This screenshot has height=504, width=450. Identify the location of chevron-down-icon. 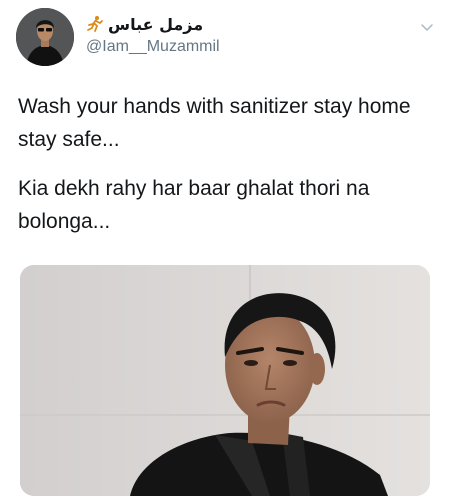
(427, 27).